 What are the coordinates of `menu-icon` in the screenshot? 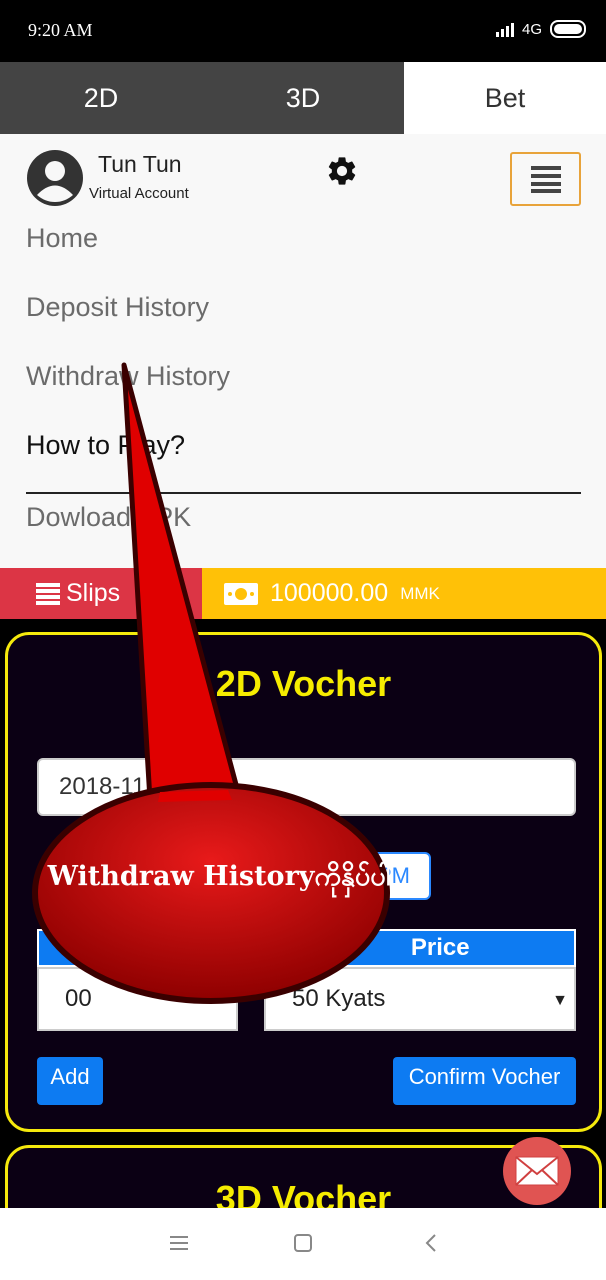 It's located at (545, 179).